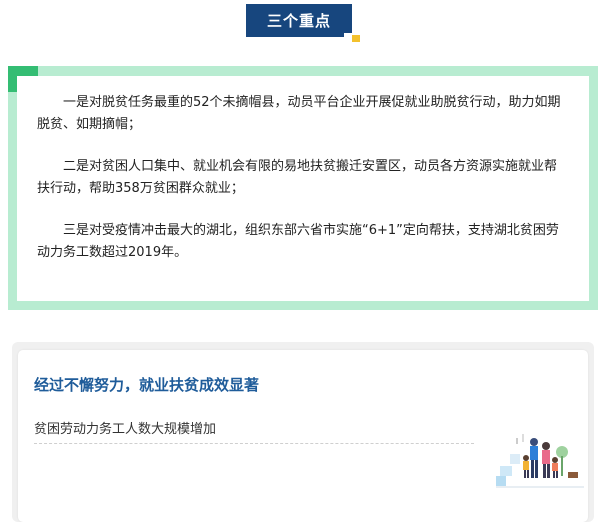 The width and height of the screenshot is (600, 522). What do you see at coordinates (147, 385) in the screenshot?
I see `card-title: 经过不懈努力，就业扶贫成效显著` at bounding box center [147, 385].